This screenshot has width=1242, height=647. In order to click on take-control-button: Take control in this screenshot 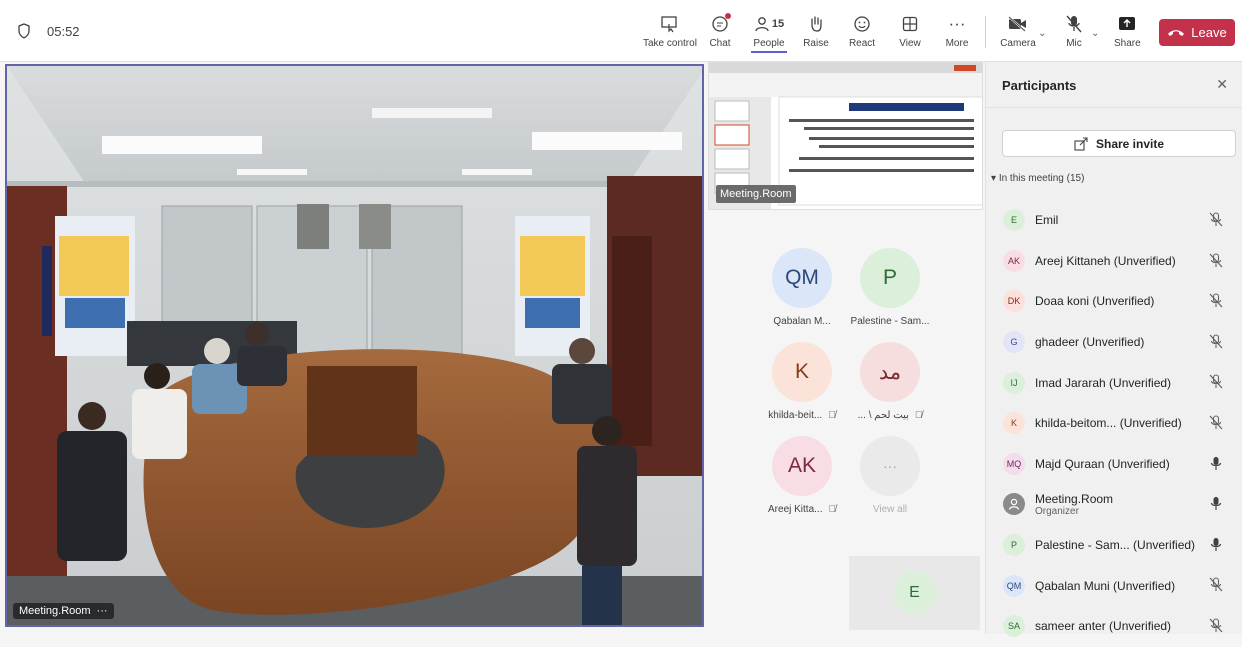, I will do `click(670, 30)`.